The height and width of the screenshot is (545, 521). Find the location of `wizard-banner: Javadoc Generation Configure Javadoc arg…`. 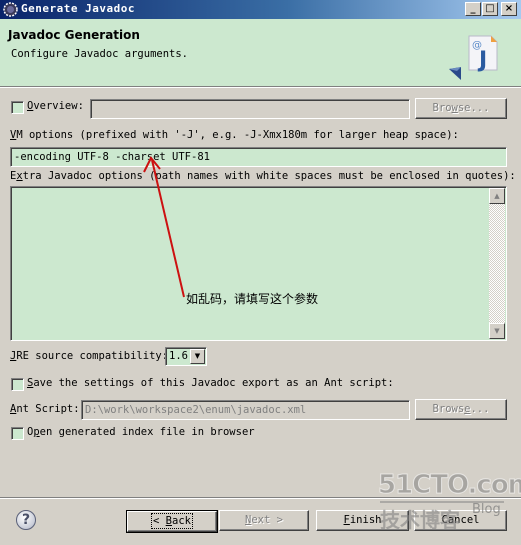

wizard-banner: Javadoc Generation Configure Javadoc arg… is located at coordinates (260, 53).